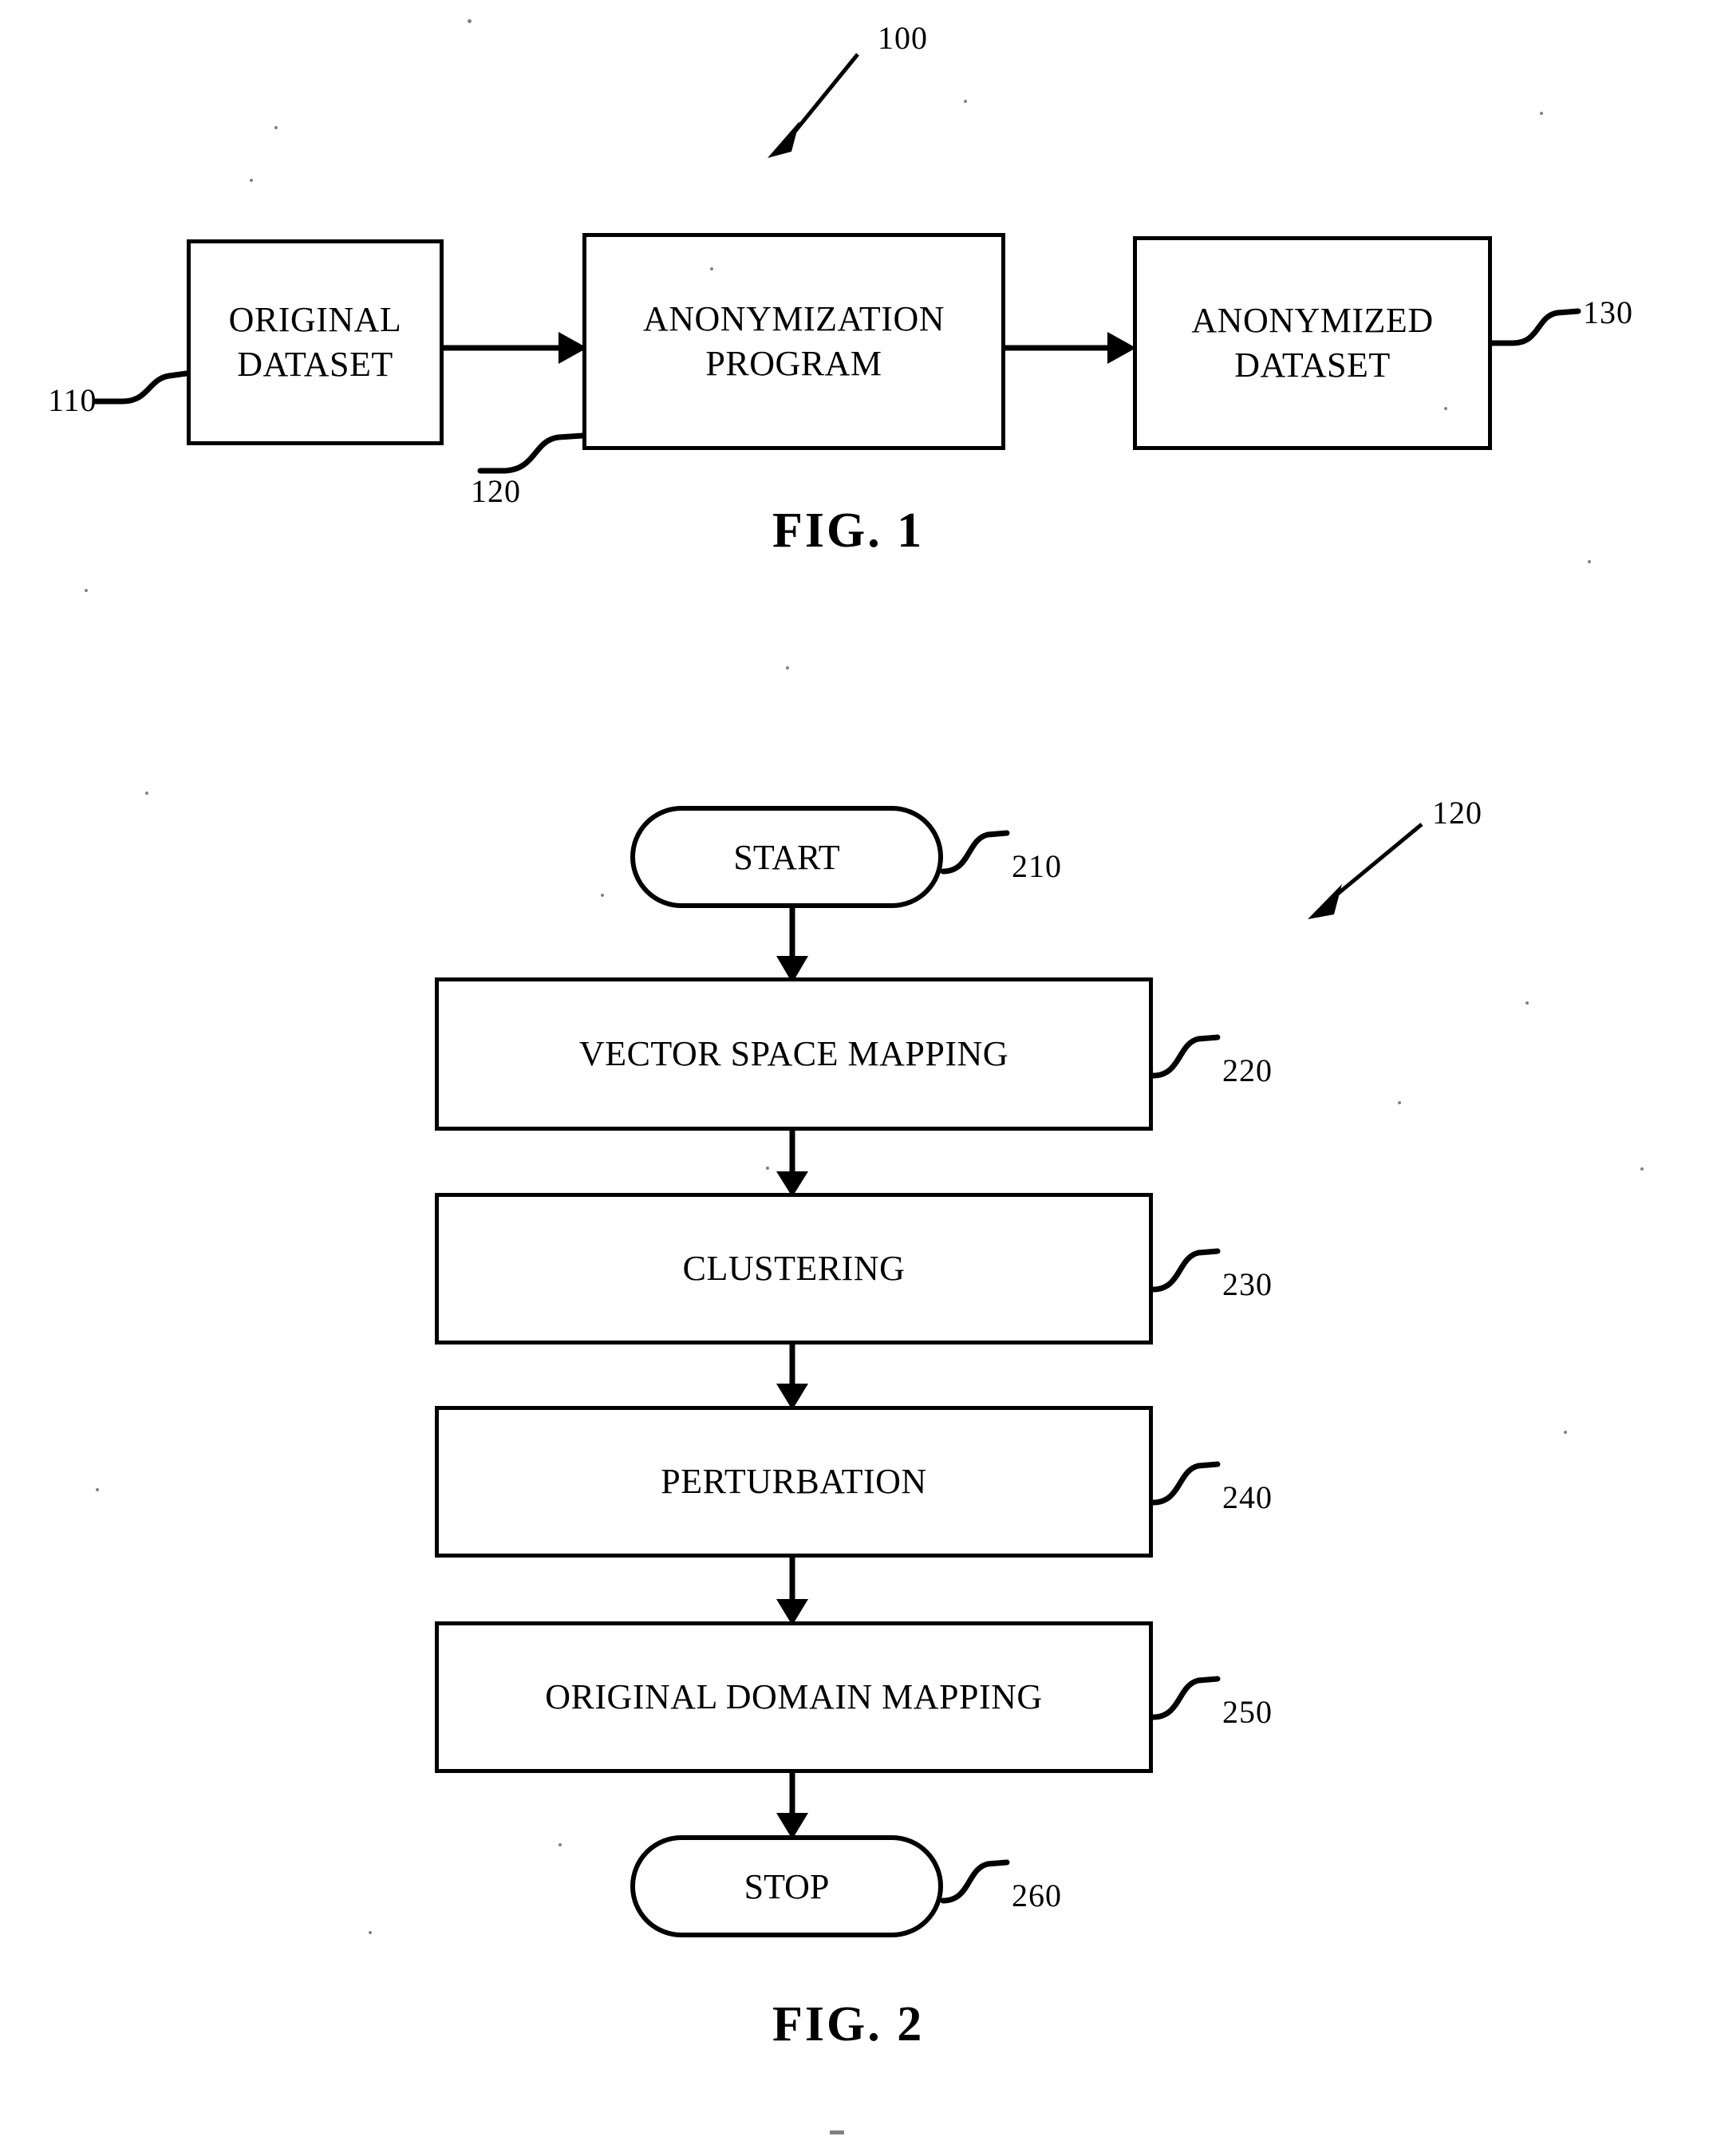  Describe the element at coordinates (315, 364) in the screenshot. I see `block-original-dataset-line2: DATASET` at that location.